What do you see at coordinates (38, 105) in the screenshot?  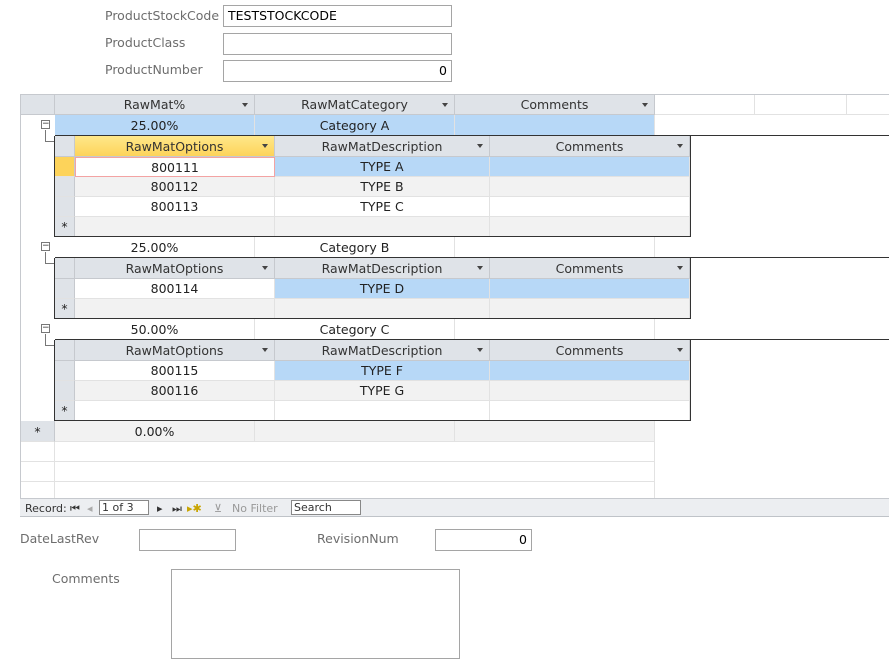 I see `select-all-corner` at bounding box center [38, 105].